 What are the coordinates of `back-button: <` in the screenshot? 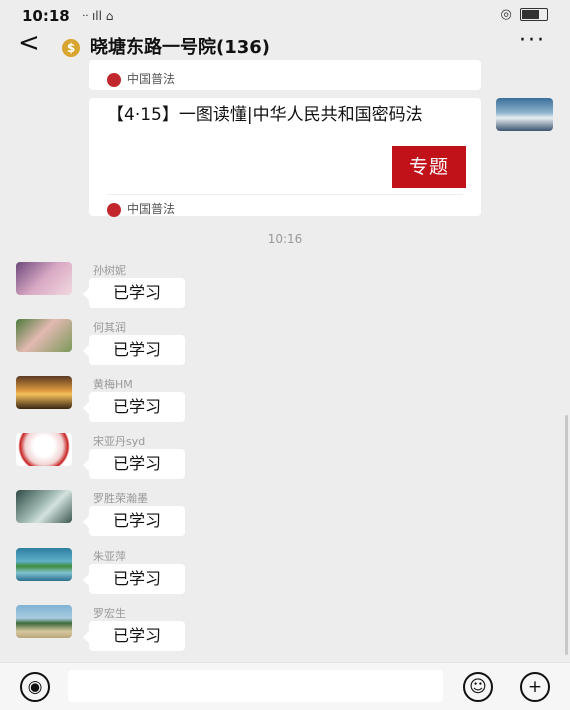 It's located at (29, 43).